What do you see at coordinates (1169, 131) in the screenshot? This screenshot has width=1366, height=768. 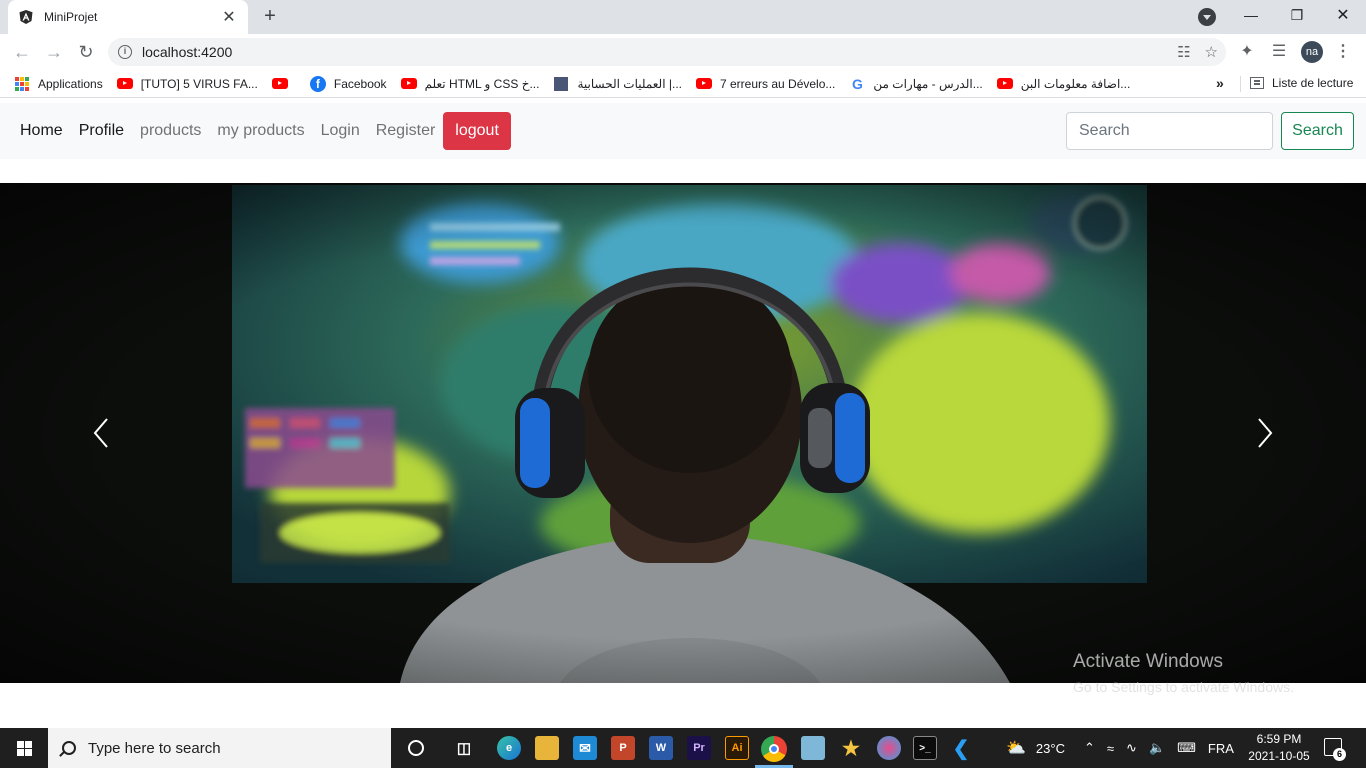 I see `search-input` at bounding box center [1169, 131].